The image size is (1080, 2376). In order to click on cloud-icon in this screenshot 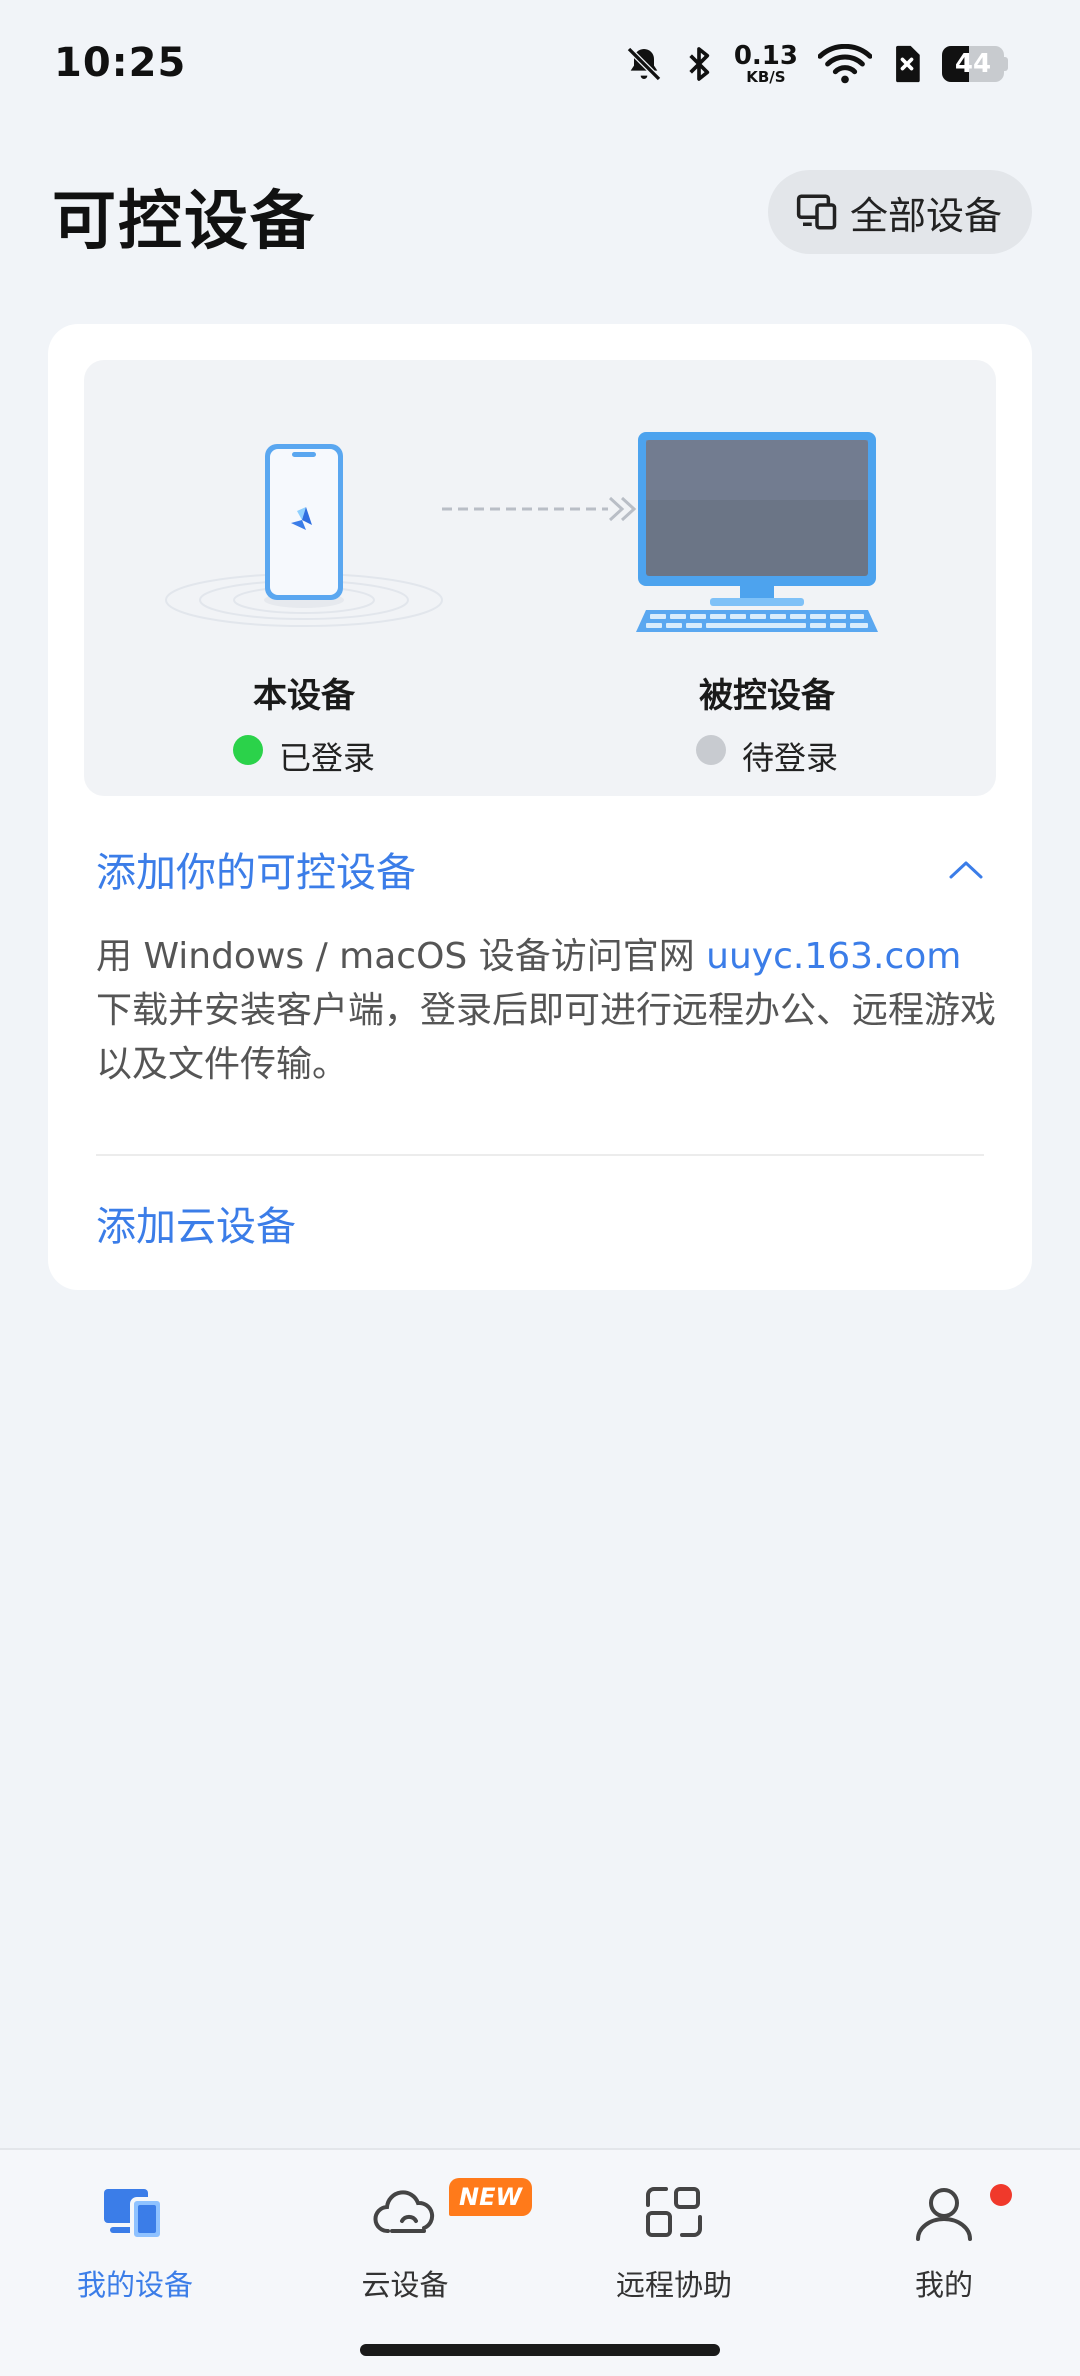, I will do `click(404, 2211)`.